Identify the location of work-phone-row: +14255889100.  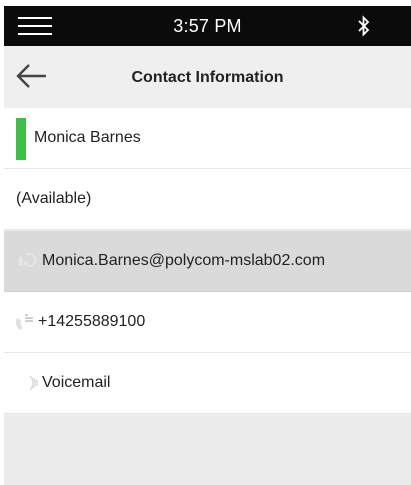
(207, 322).